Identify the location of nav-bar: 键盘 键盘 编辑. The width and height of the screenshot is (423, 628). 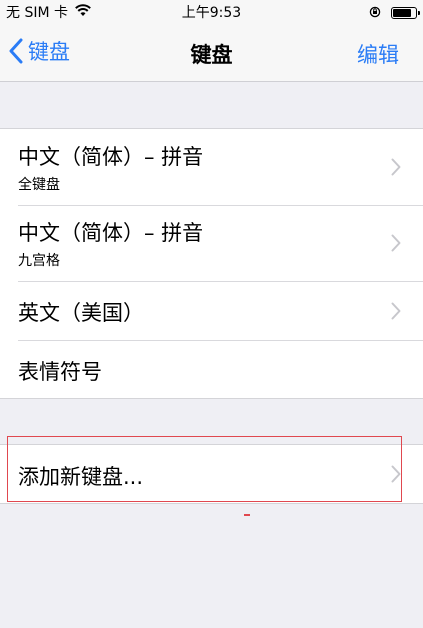
(211, 52).